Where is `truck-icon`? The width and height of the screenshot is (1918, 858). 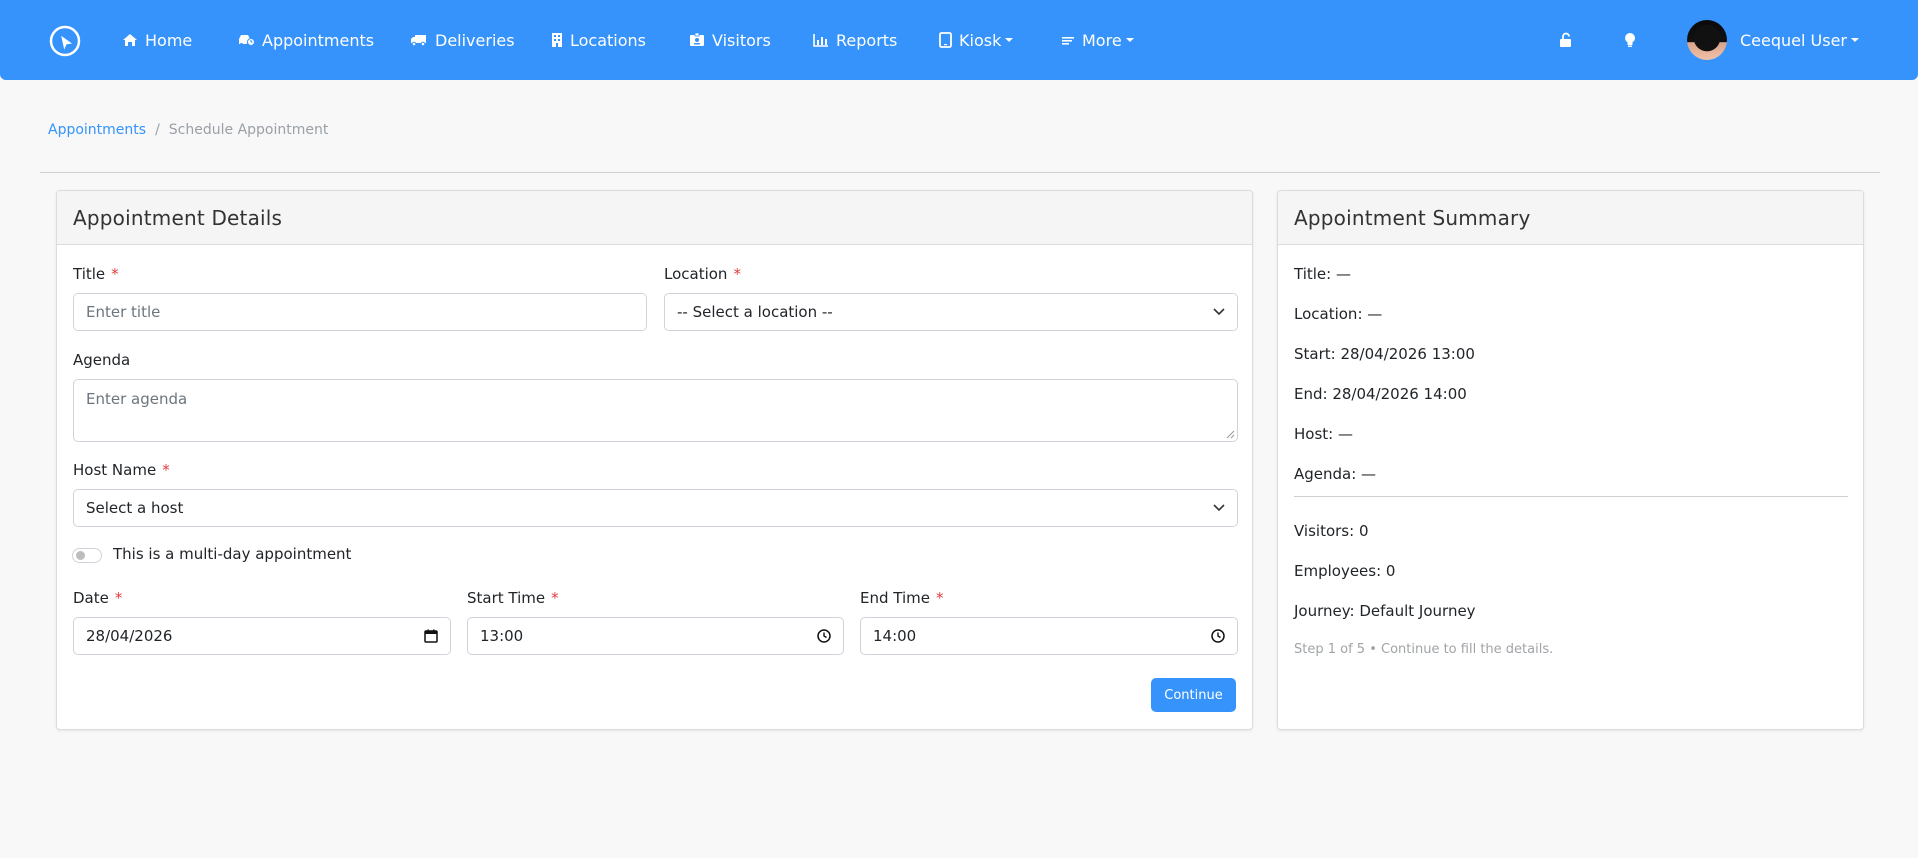
truck-icon is located at coordinates (418, 41).